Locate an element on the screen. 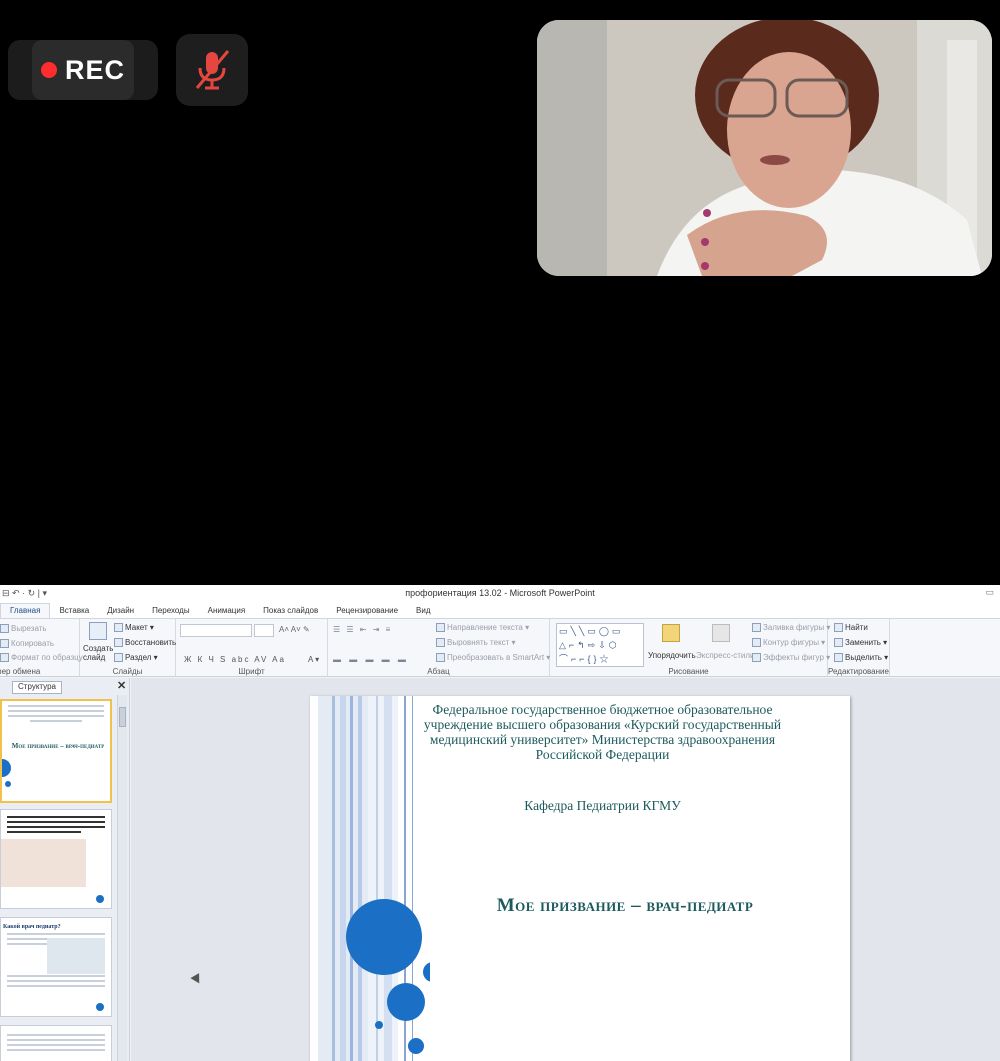  arrange-icon is located at coordinates (671, 633).